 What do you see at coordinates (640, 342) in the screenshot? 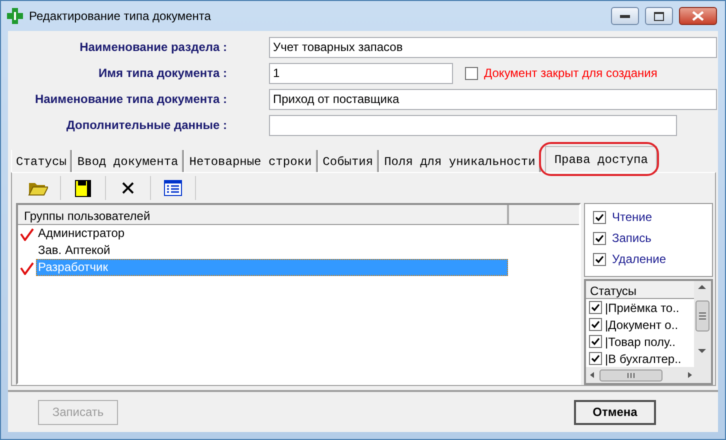
I see `list-item: |Товар полу..` at bounding box center [640, 342].